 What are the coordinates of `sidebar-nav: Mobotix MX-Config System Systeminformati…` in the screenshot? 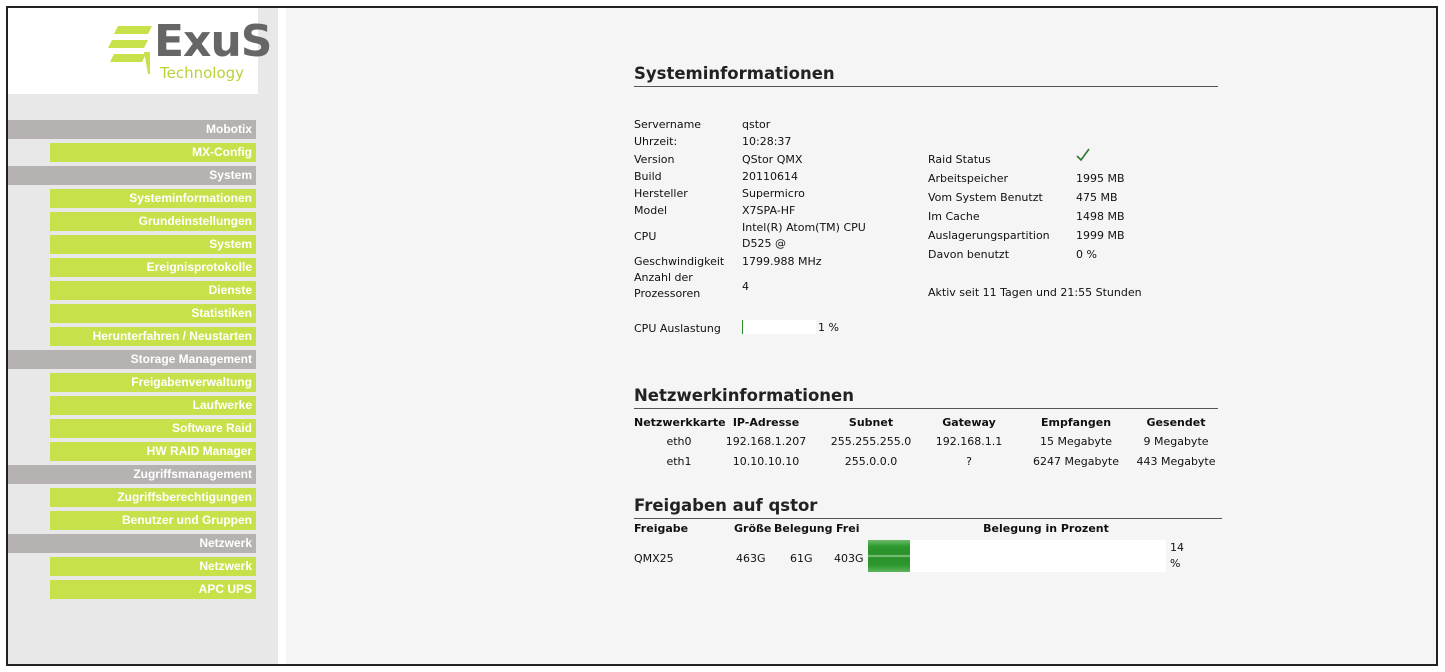 It's located at (132, 361).